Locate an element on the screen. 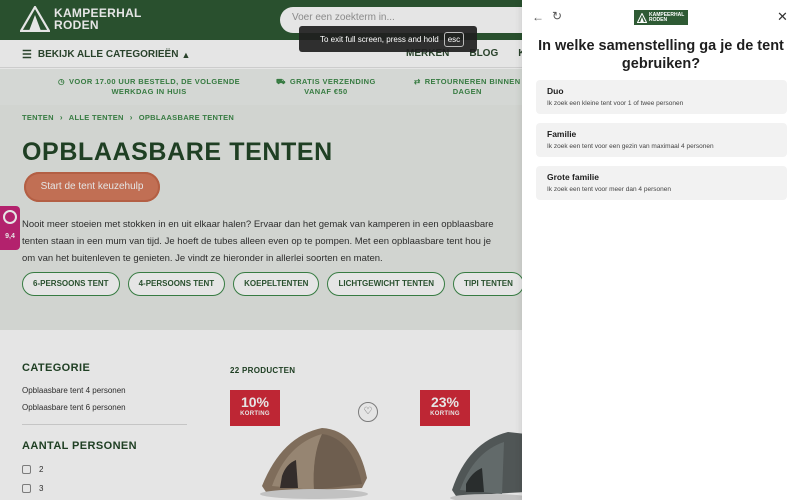 Image resolution: width=800 pixels, height=500 pixels. esc-key: esc is located at coordinates (454, 39).